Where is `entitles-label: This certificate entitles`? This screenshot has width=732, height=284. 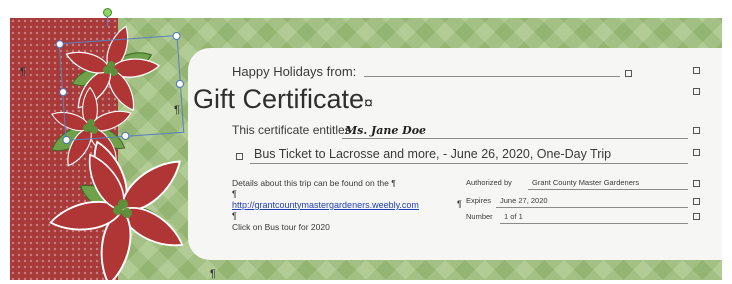 entitles-label: This certificate entitles is located at coordinates (291, 130).